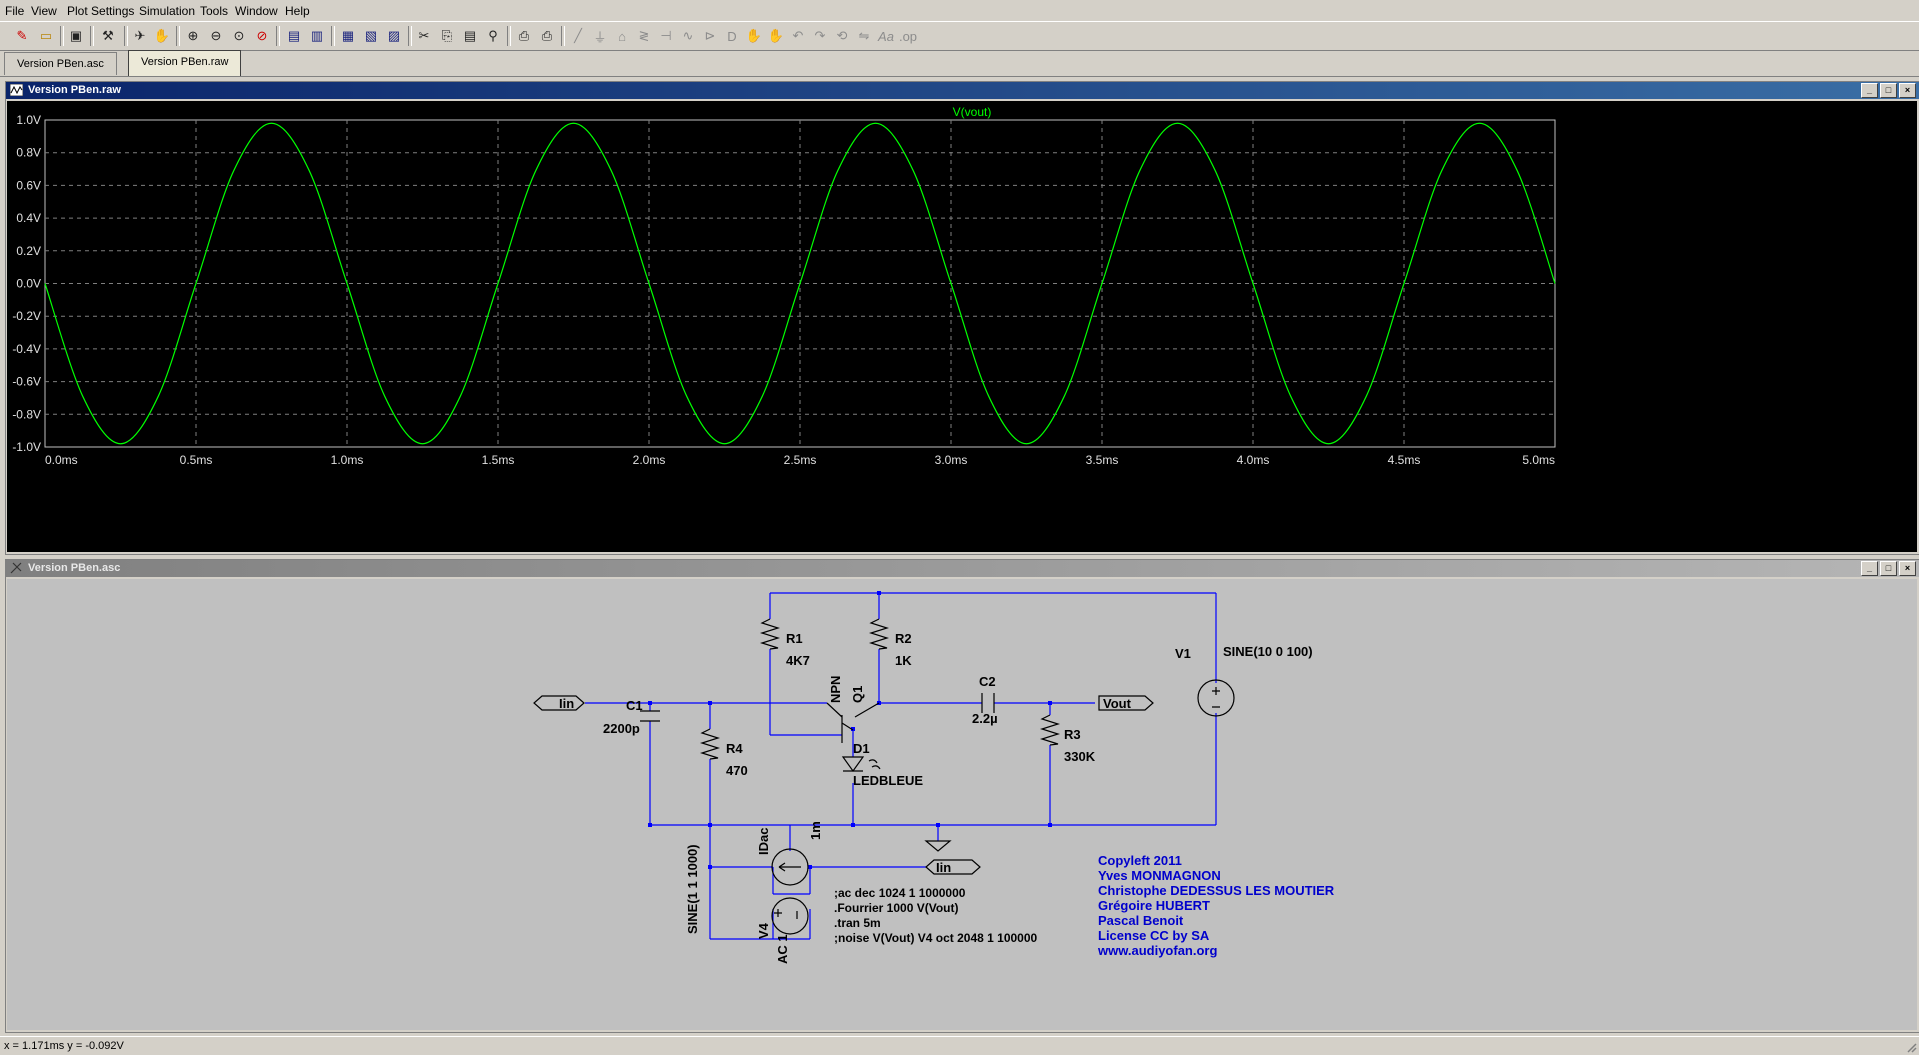  I want to click on menu-plot-settings: Plot Settings, so click(100, 11).